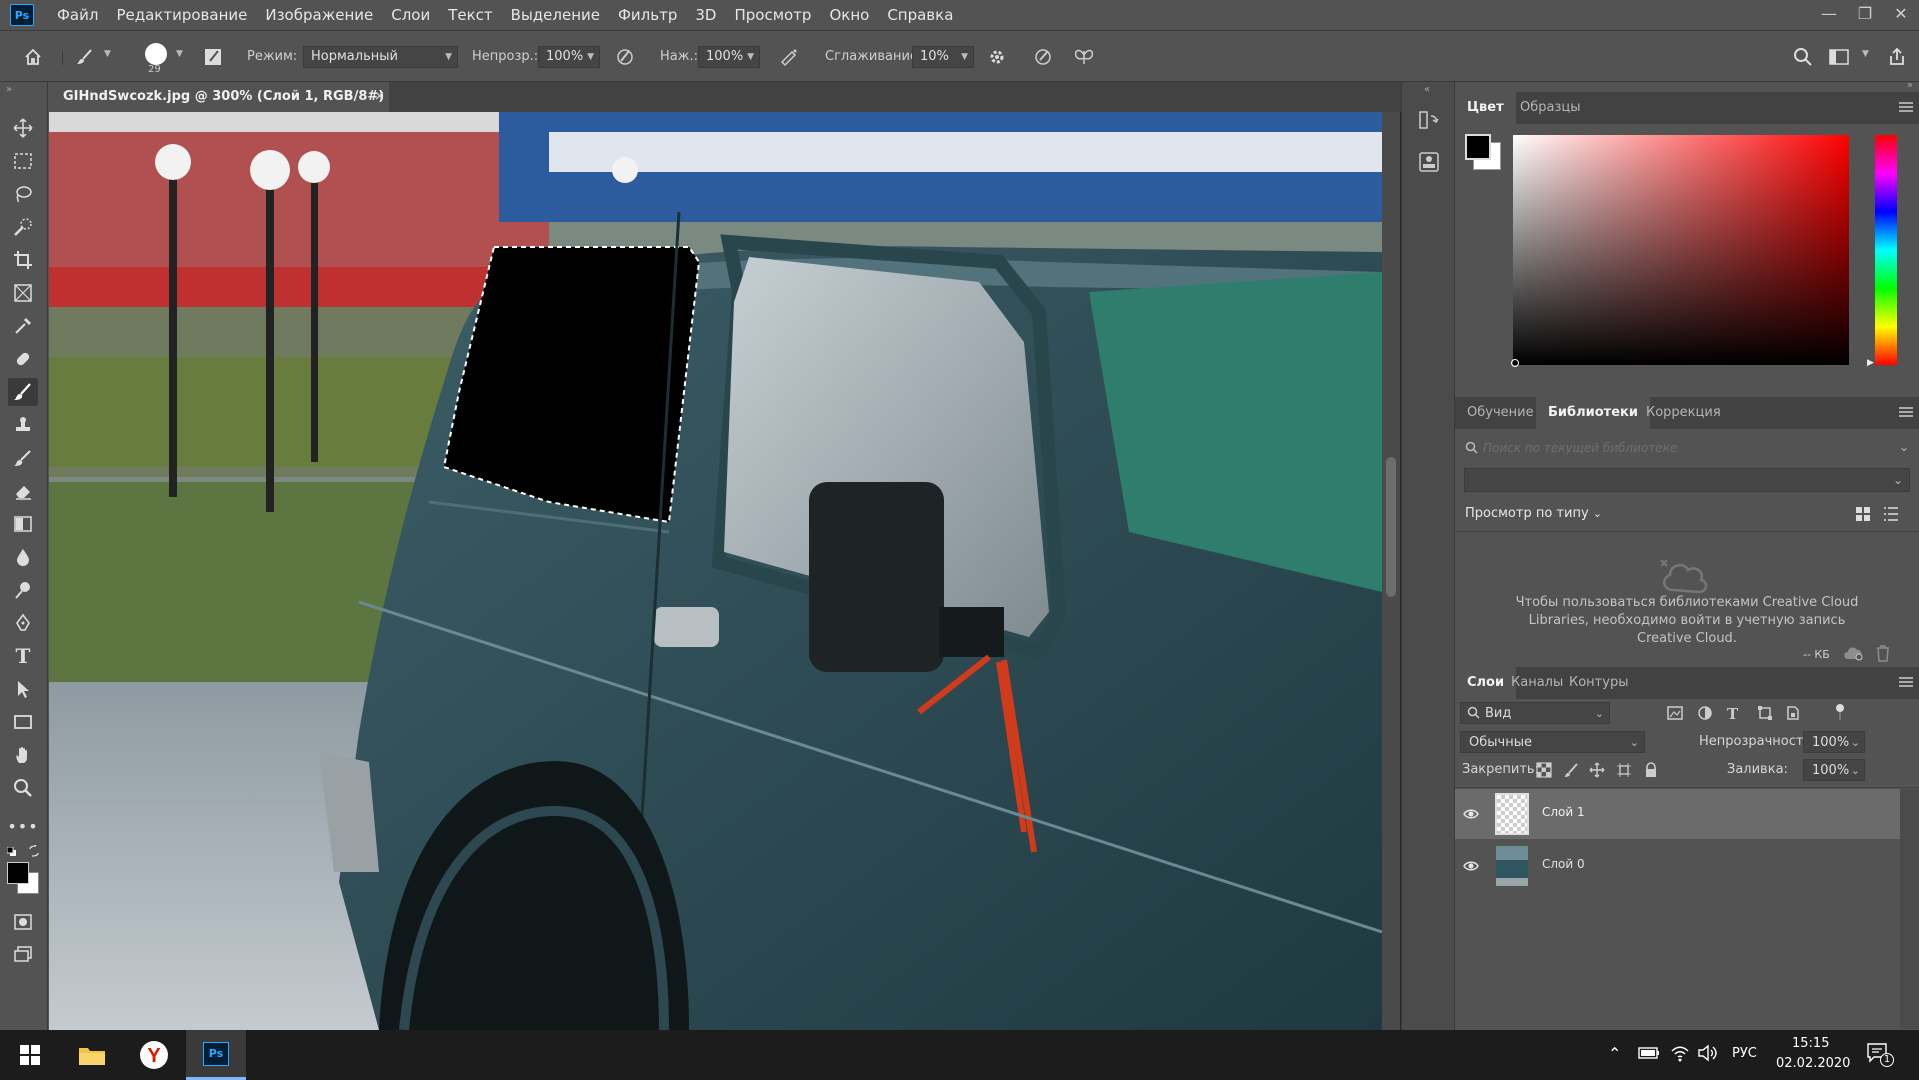 The height and width of the screenshot is (1080, 1919). I want to click on foreground-color-swatch, so click(18, 873).